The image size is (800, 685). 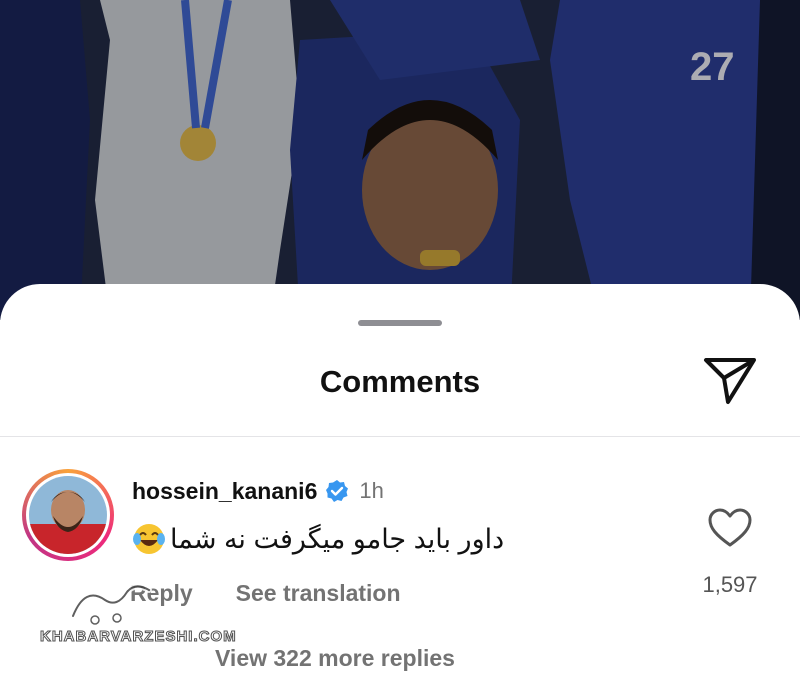 I want to click on avatar, so click(x=68, y=515).